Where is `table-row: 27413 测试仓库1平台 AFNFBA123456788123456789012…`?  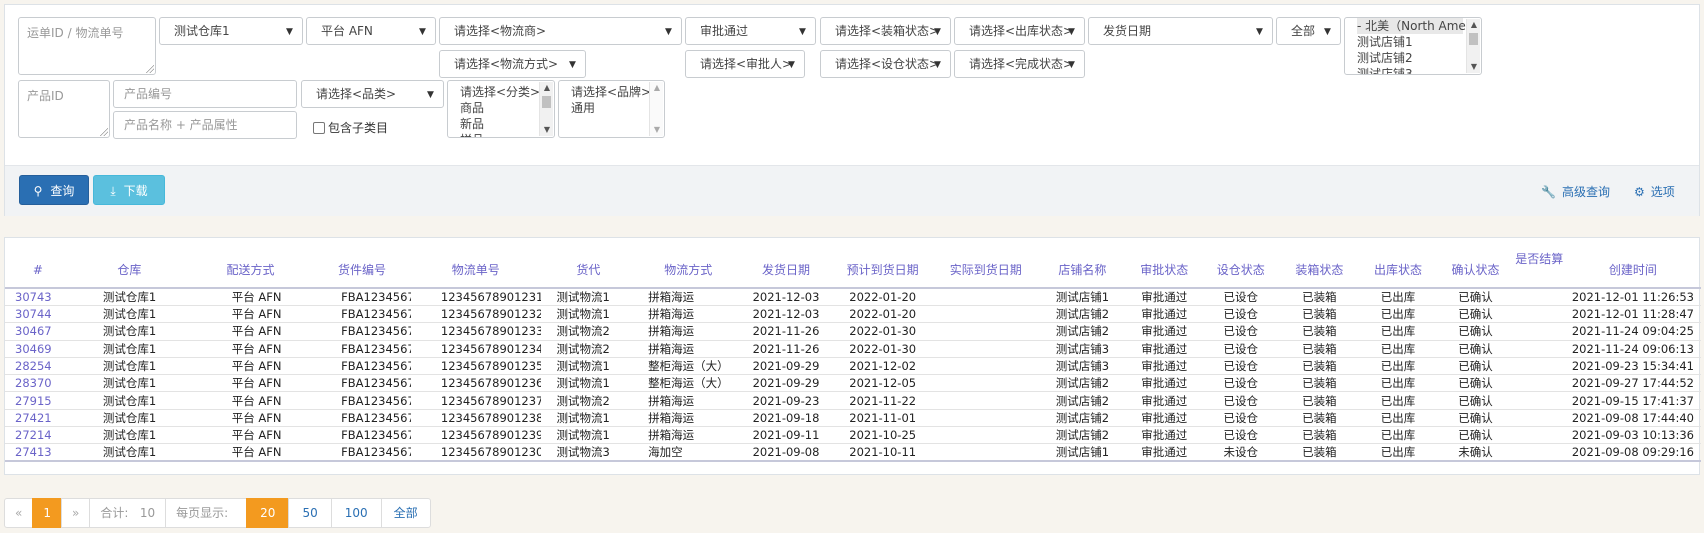
table-row: 27413 测试仓库1平台 AFNFBA123456788123456789012… is located at coordinates (853, 453).